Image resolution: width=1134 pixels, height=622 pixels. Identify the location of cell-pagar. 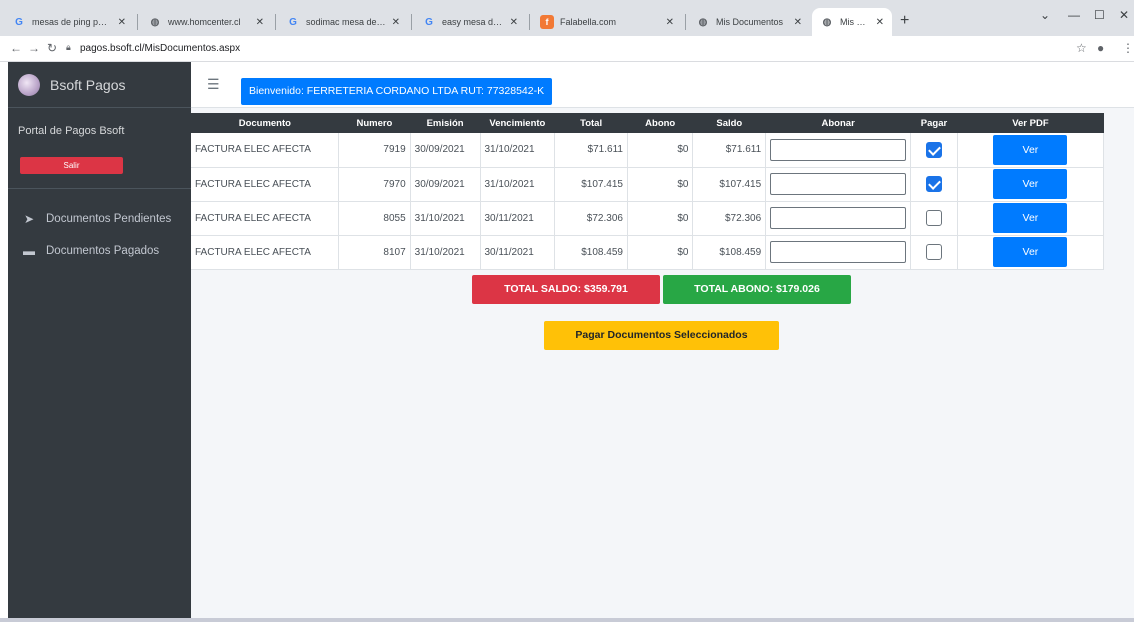
(934, 218).